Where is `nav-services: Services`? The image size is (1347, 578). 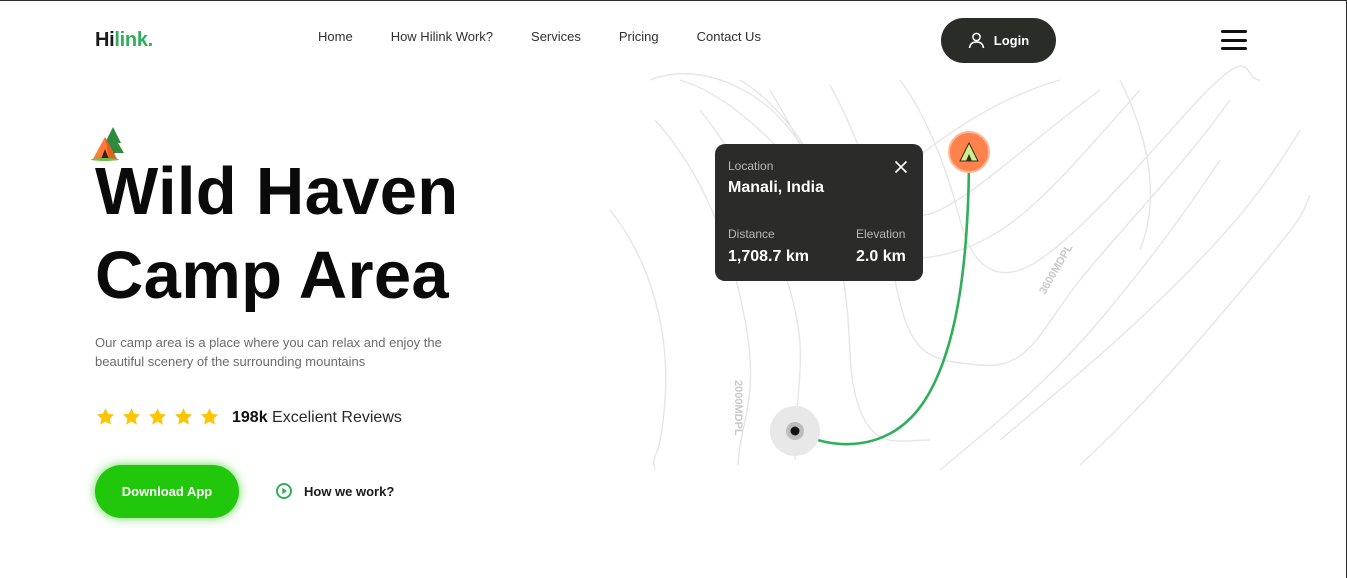
nav-services: Services is located at coordinates (556, 36).